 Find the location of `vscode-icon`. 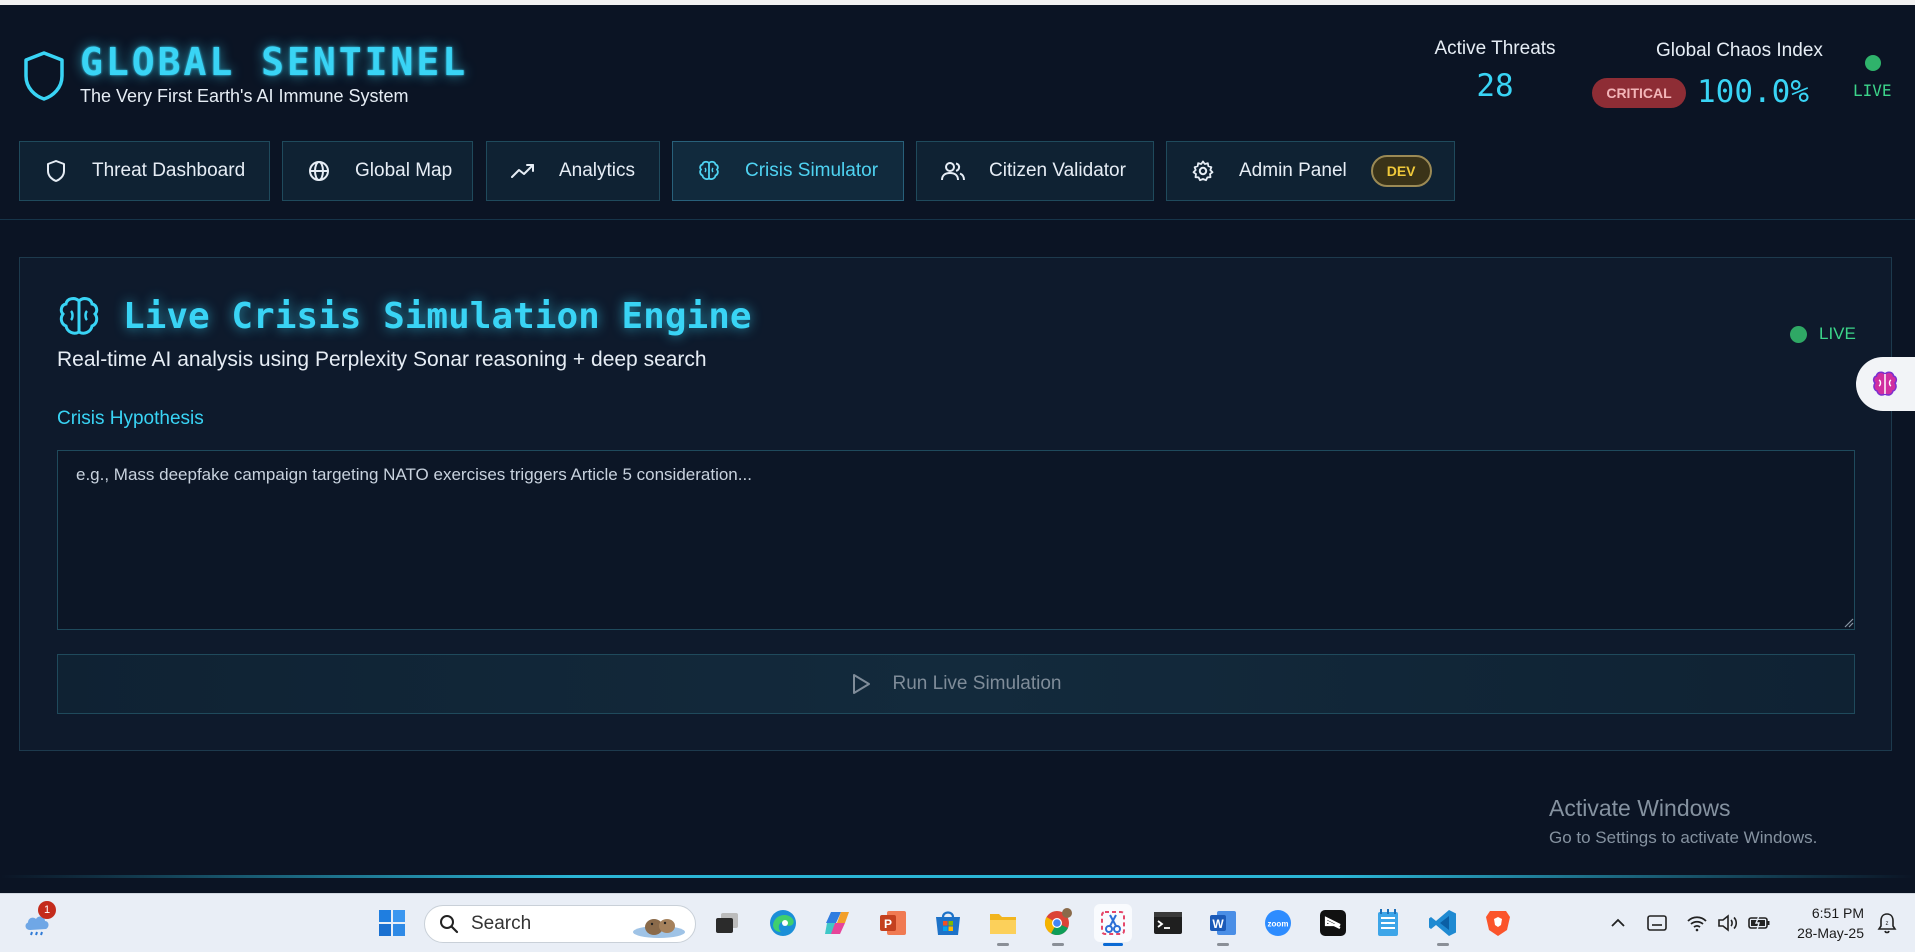

vscode-icon is located at coordinates (1443, 925).